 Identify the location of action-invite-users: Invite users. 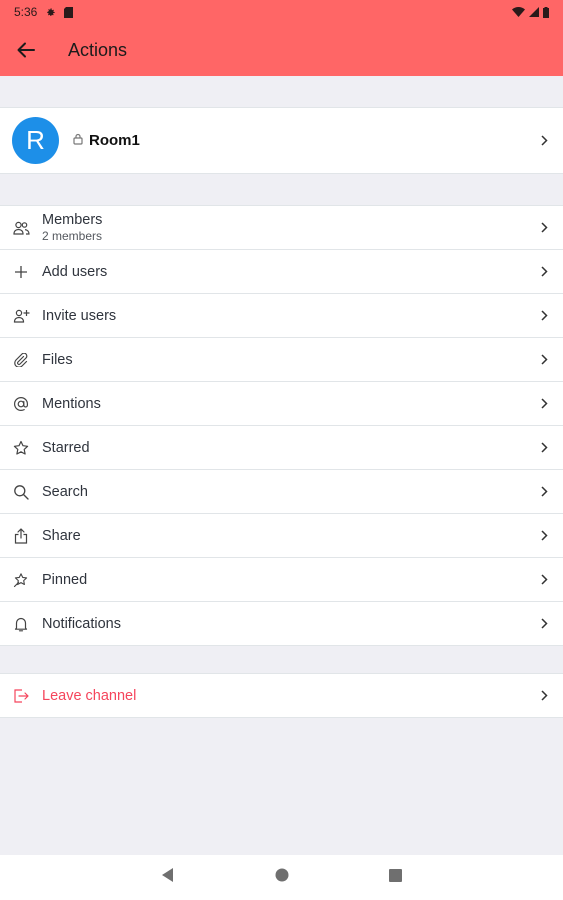
(281, 316).